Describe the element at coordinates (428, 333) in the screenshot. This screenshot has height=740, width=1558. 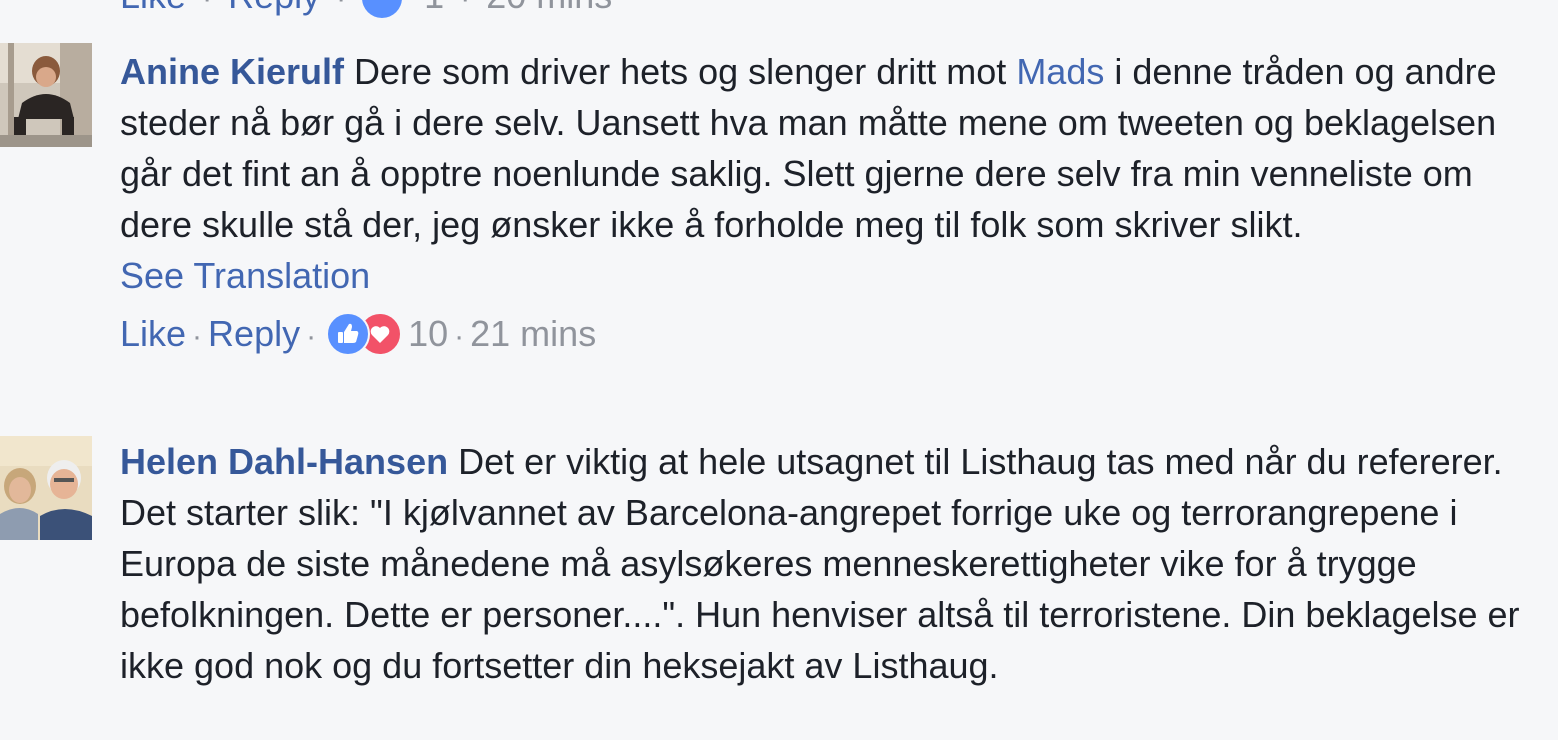
I see `reaction-count: 10` at that location.